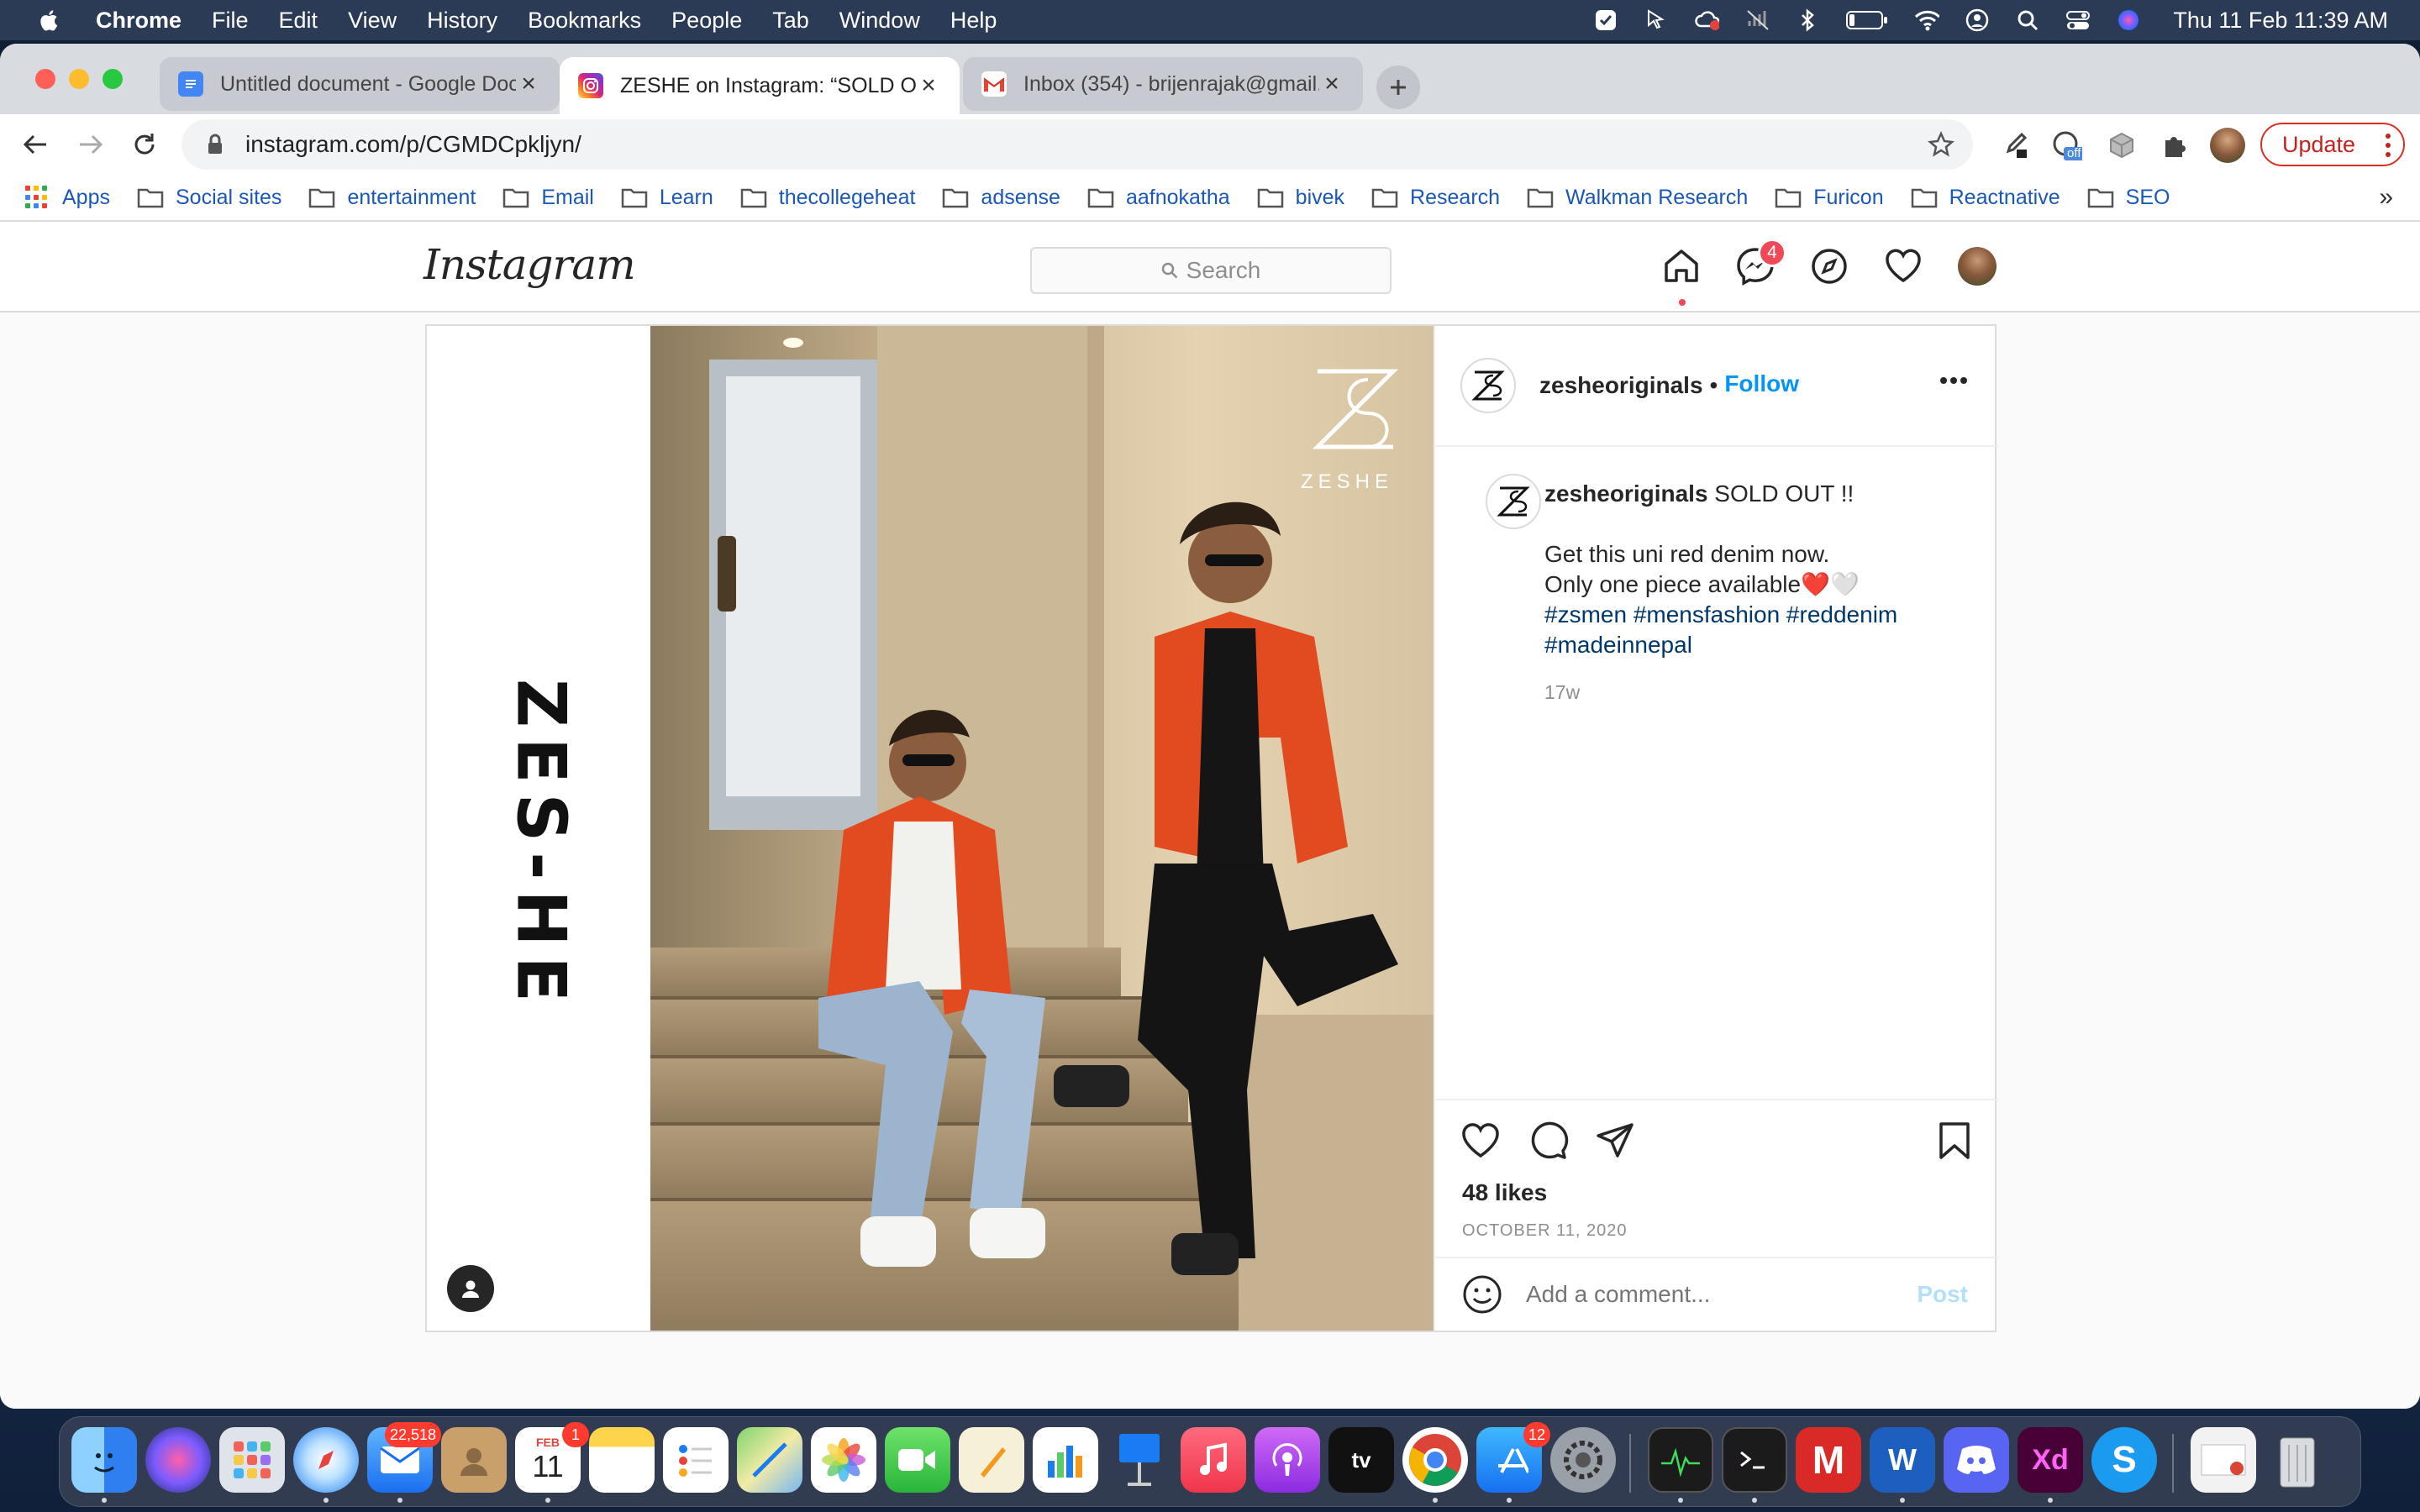  Describe the element at coordinates (178, 1460) in the screenshot. I see `siri-app-icon` at that location.